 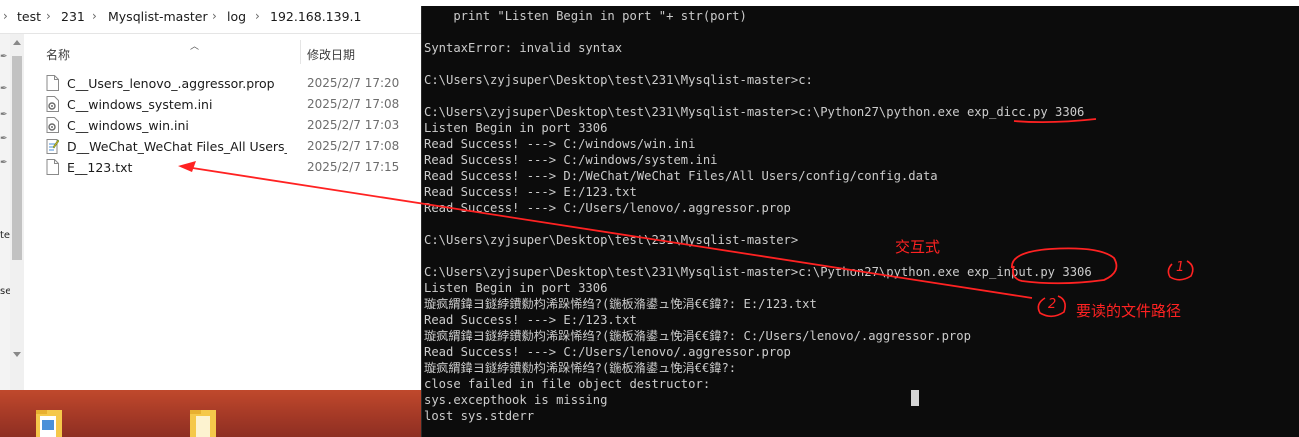 What do you see at coordinates (17, 42) in the screenshot?
I see `scroll-up-arrow-icon` at bounding box center [17, 42].